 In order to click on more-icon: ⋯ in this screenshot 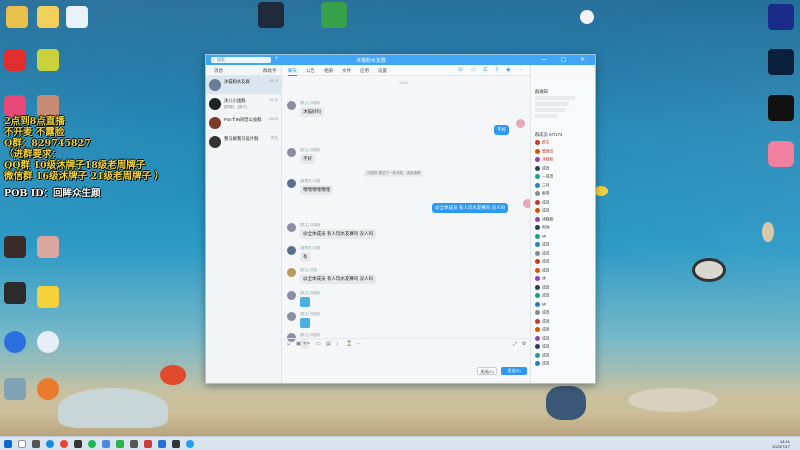, I will do `click(358, 344)`.